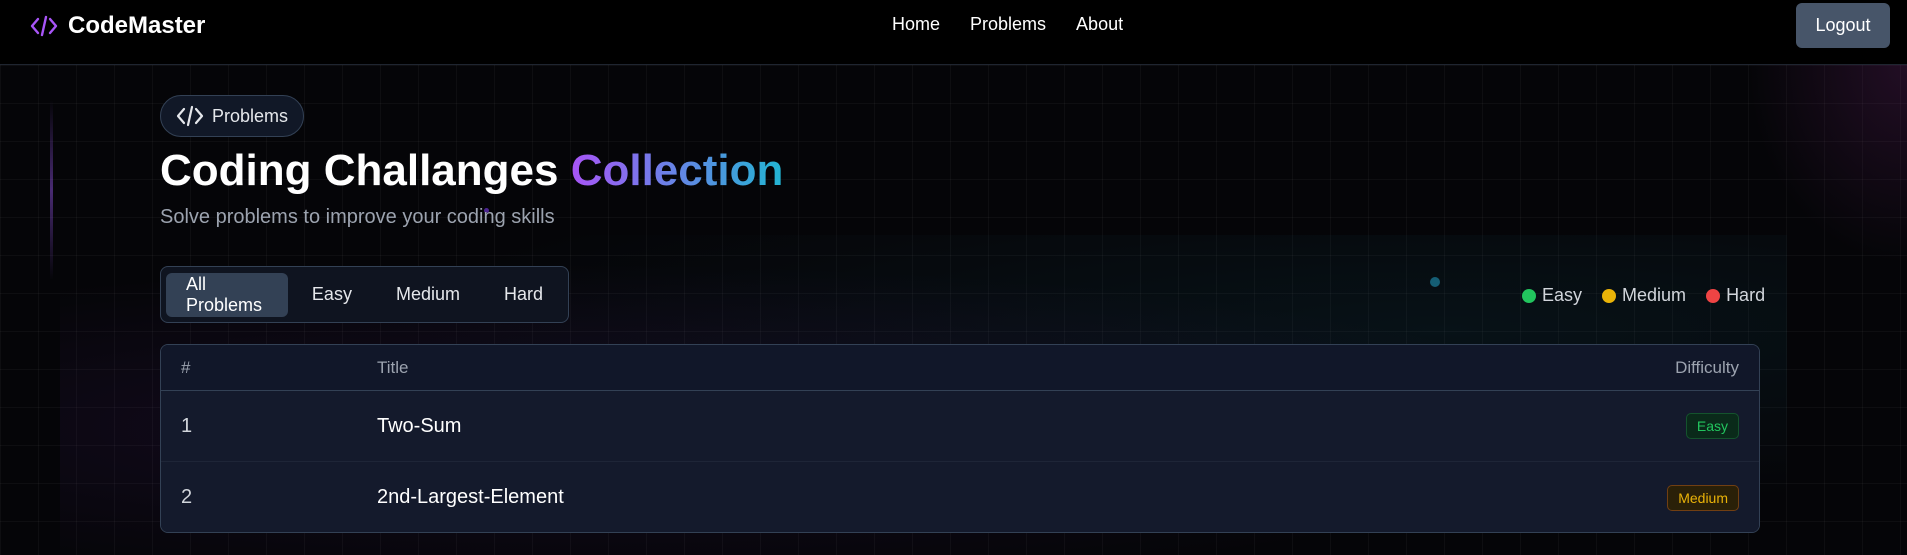 This screenshot has width=1907, height=555. Describe the element at coordinates (227, 294) in the screenshot. I see `filter-tab-all: All Problems` at that location.